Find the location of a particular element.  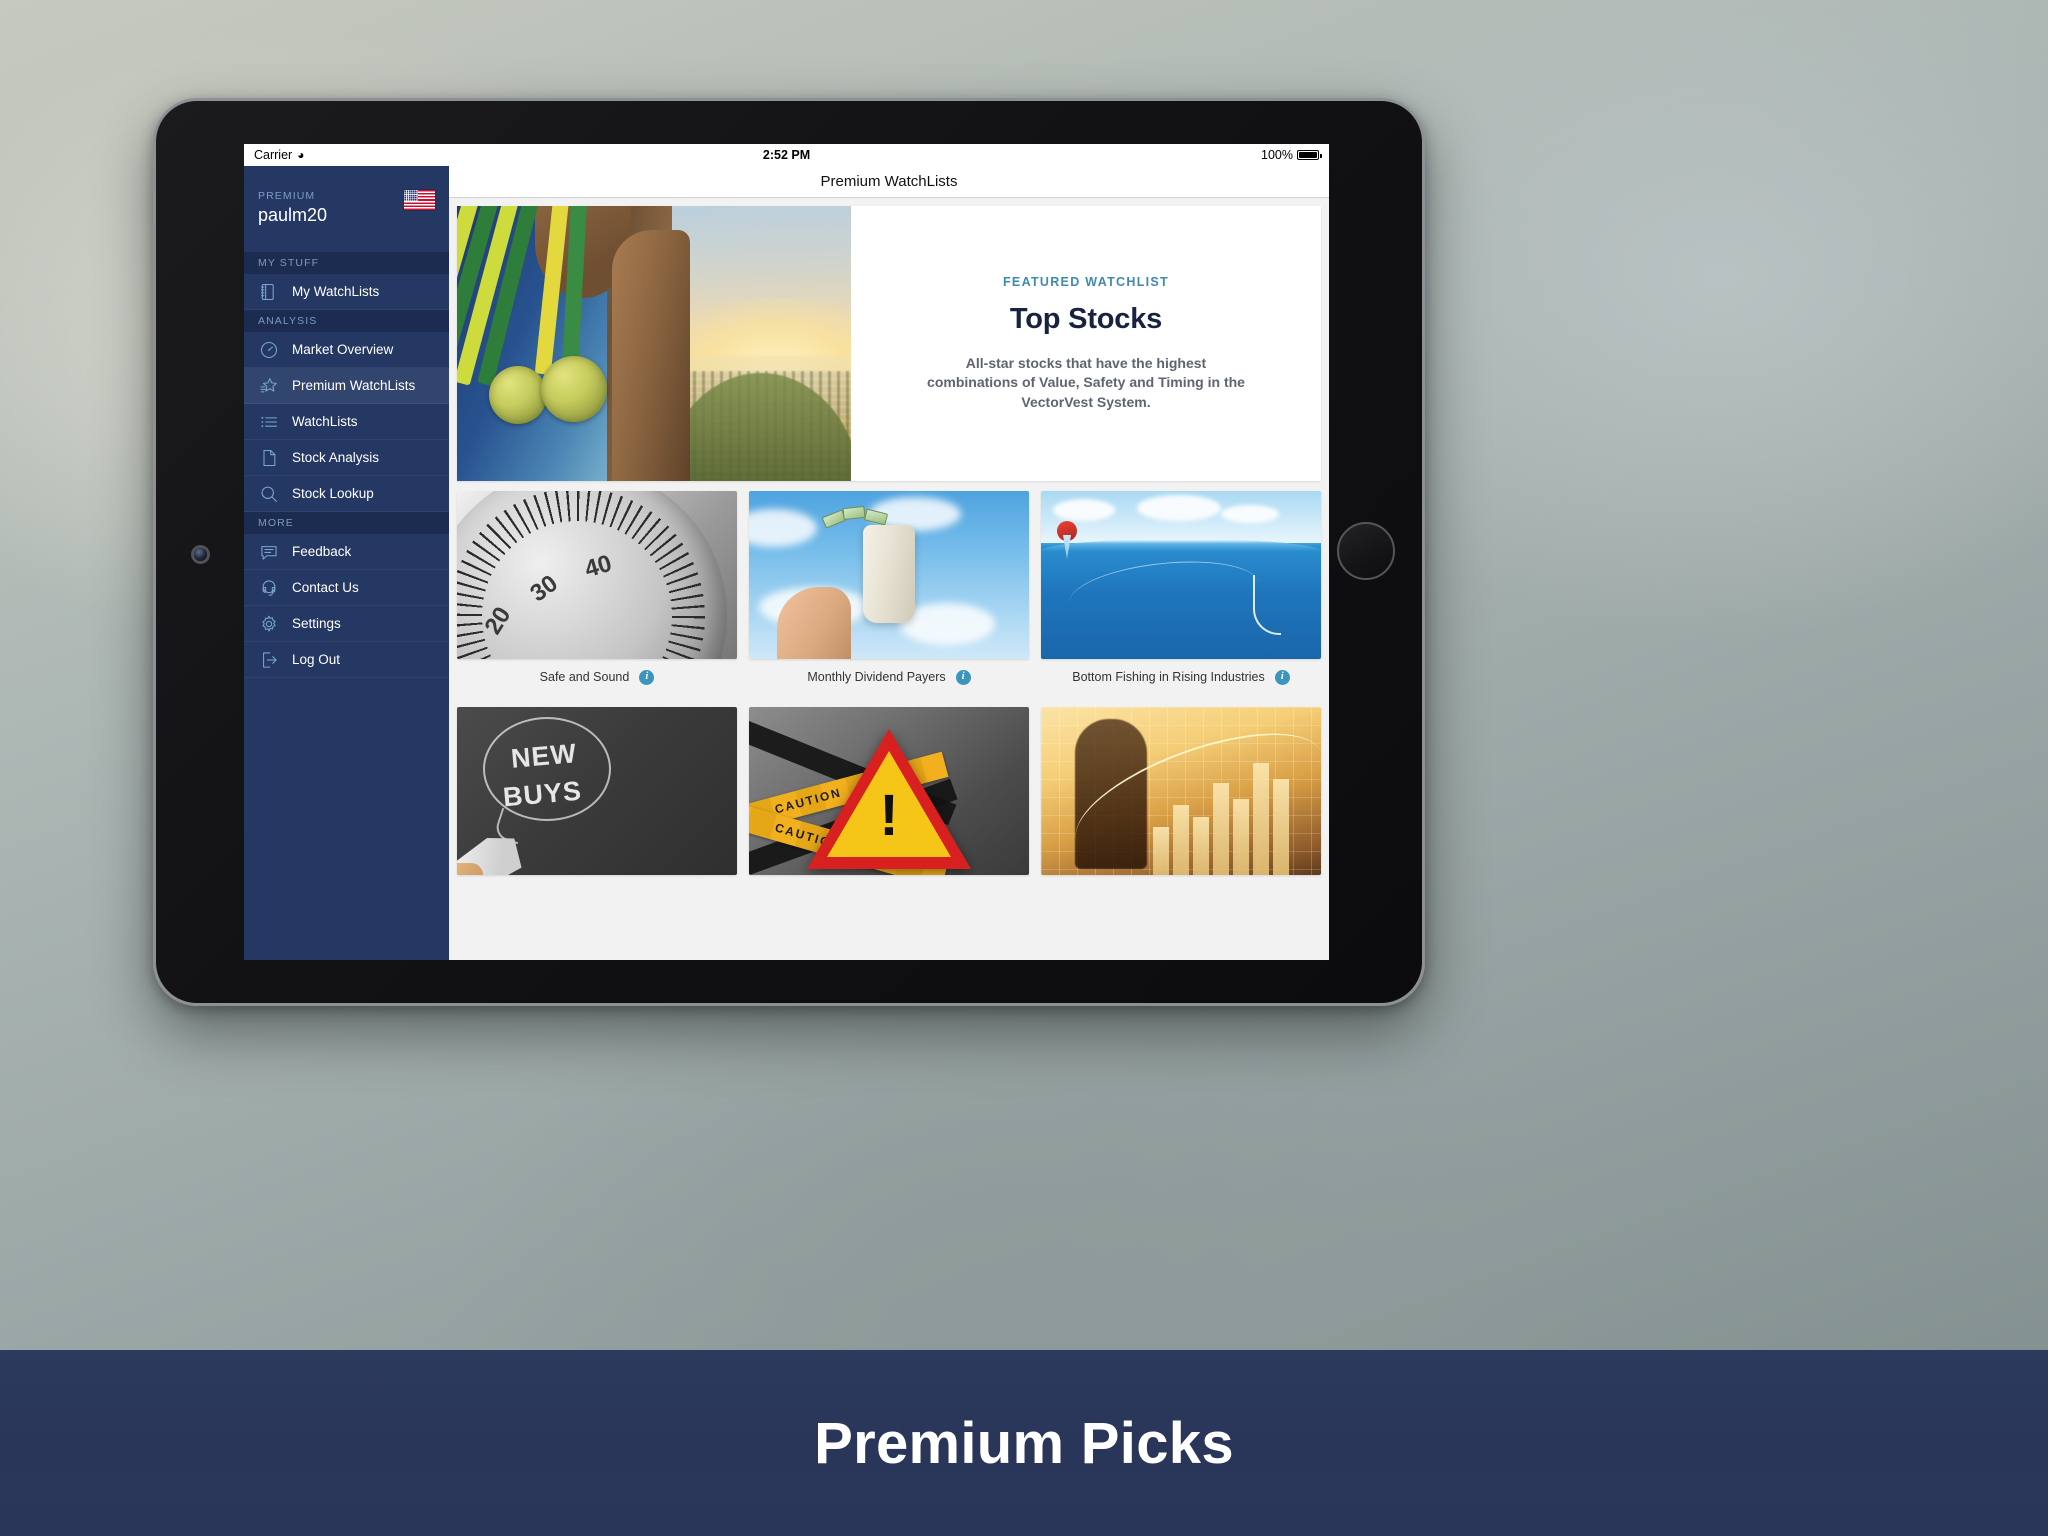

sidebar-filler is located at coordinates (346, 819).